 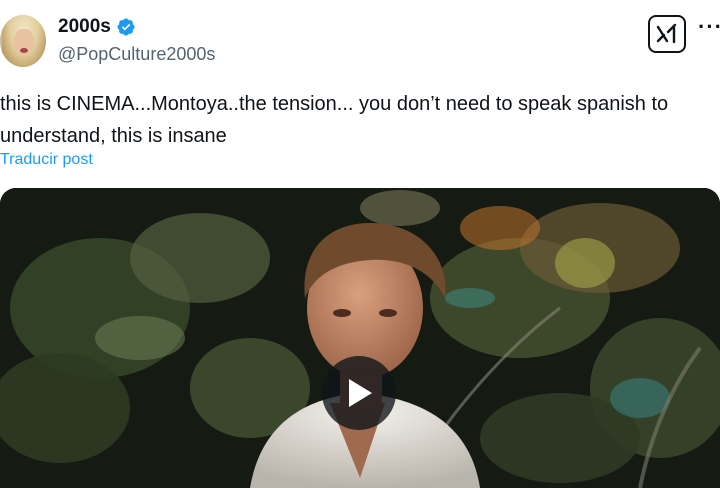 I want to click on play-icon, so click(x=360, y=393).